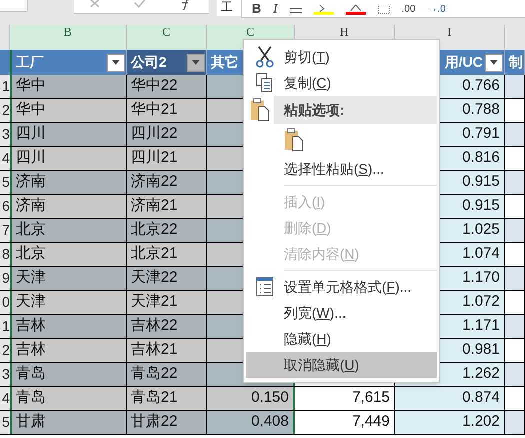 Image resolution: width=525 pixels, height=438 pixels. What do you see at coordinates (251, 398) in the screenshot?
I see `table-cell: 0.150` at bounding box center [251, 398].